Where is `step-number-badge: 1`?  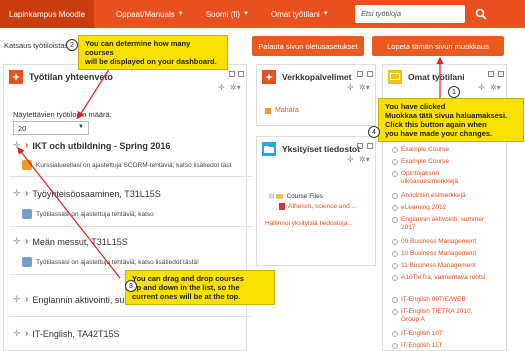 step-number-badge: 1 is located at coordinates (454, 92).